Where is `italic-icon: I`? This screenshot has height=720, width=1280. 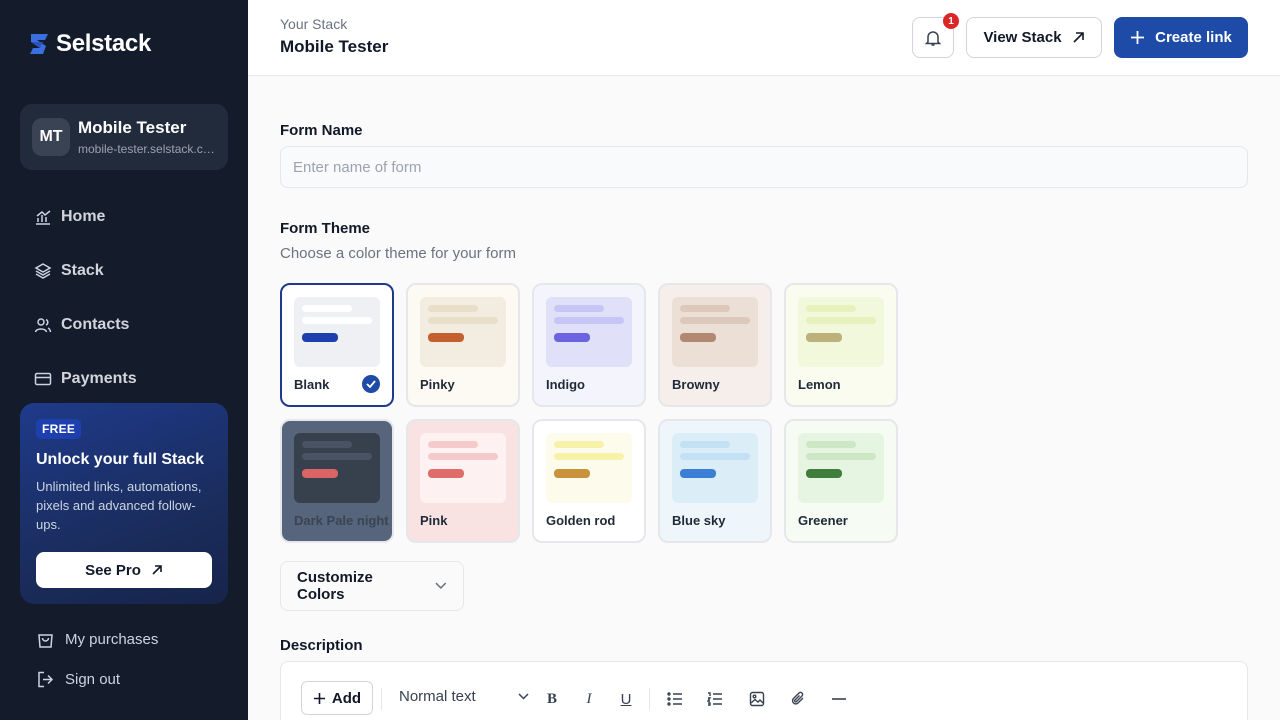
italic-icon: I is located at coordinates (589, 698).